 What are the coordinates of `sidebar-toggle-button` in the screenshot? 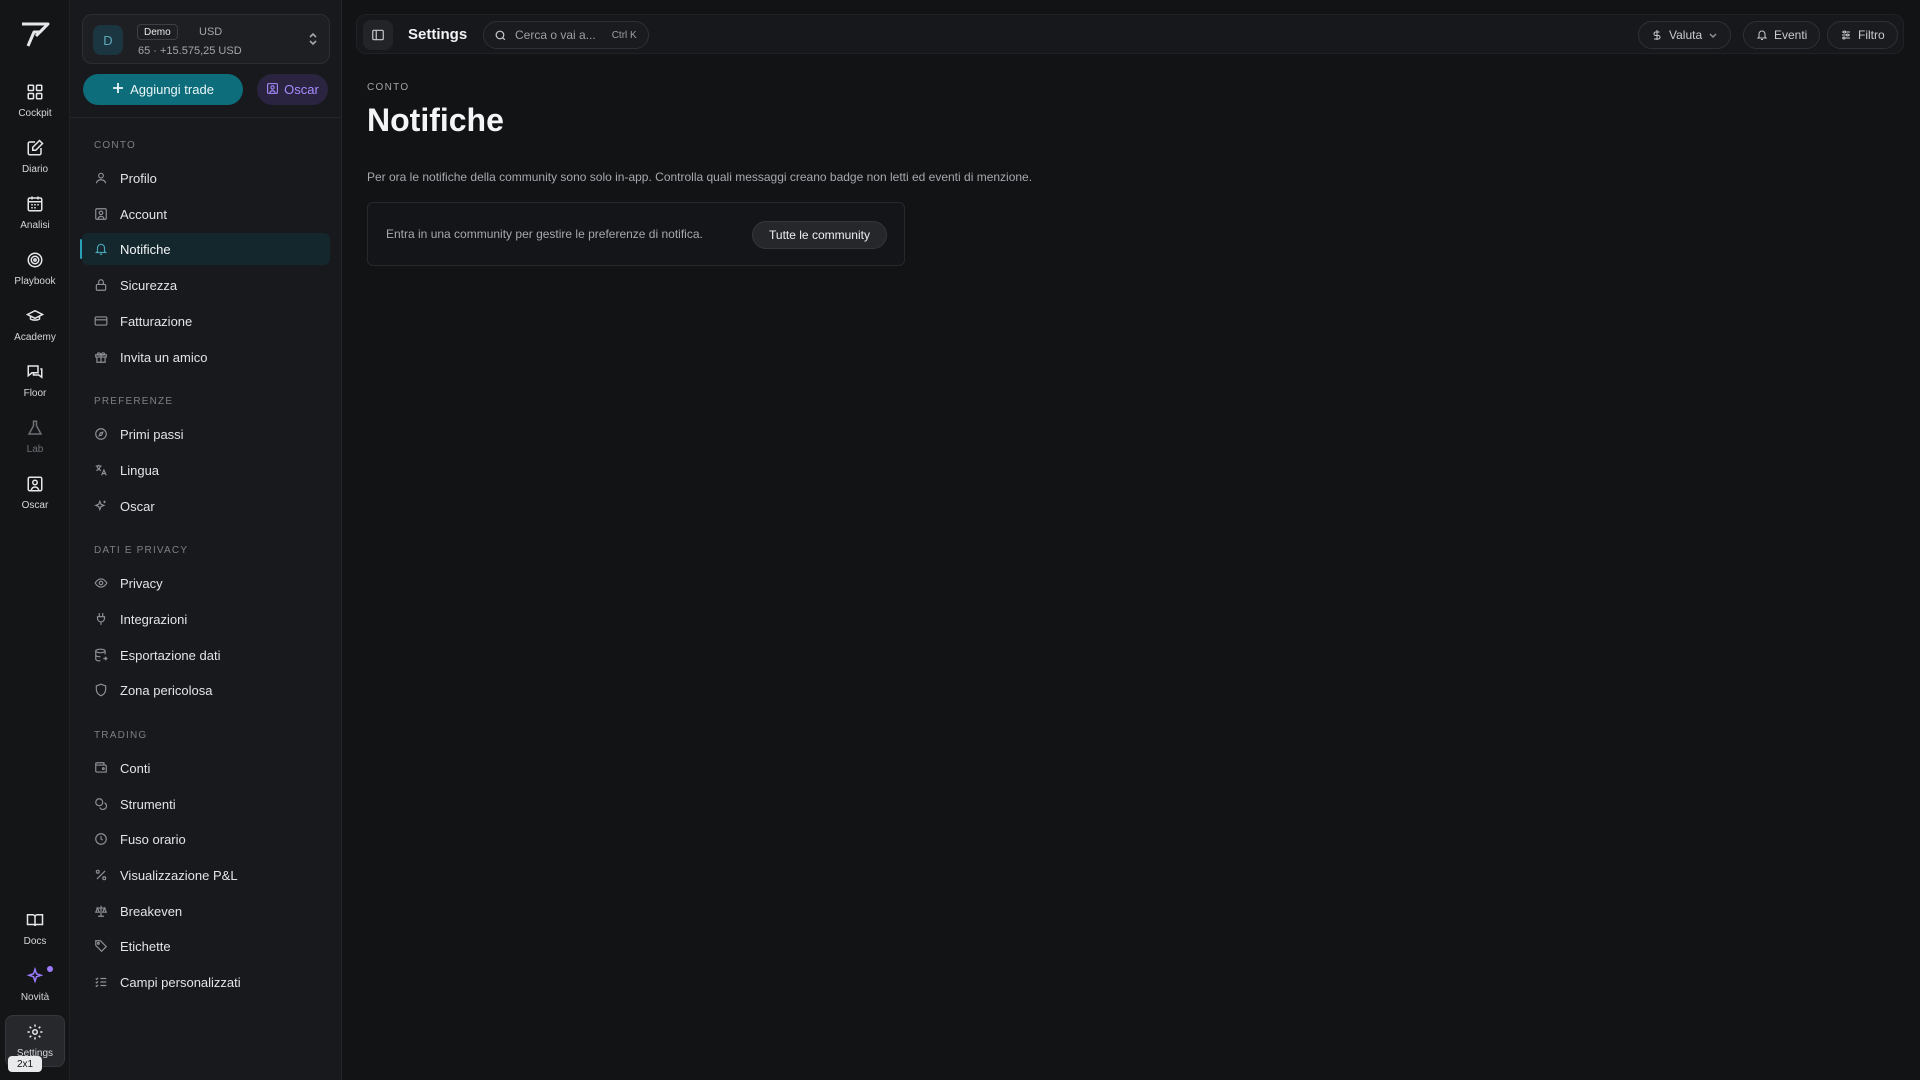 It's located at (378, 35).